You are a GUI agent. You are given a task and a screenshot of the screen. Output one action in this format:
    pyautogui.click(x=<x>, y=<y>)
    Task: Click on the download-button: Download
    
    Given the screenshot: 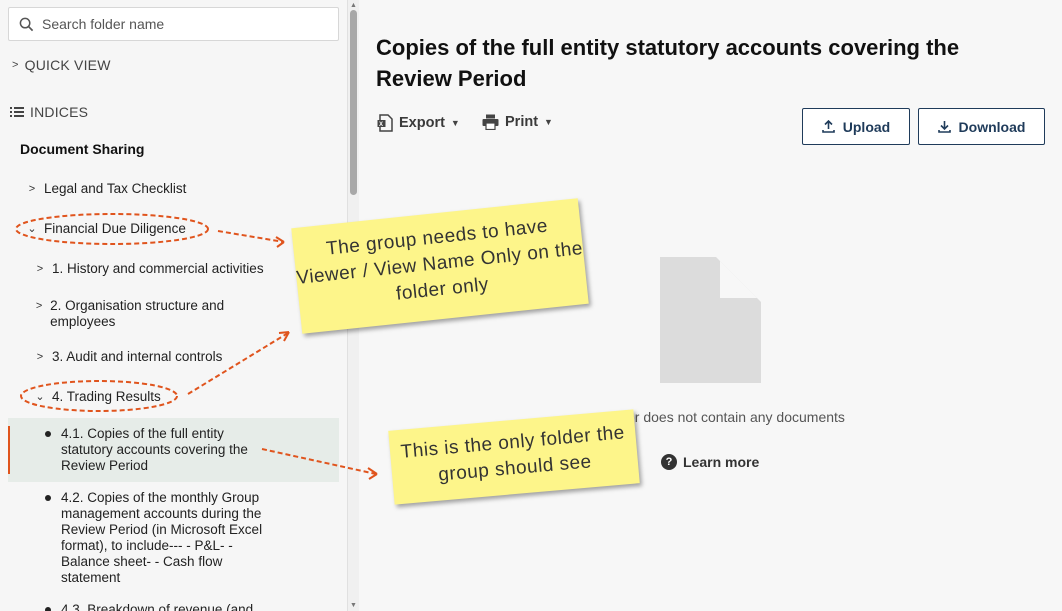 What is the action you would take?
    pyautogui.click(x=981, y=126)
    